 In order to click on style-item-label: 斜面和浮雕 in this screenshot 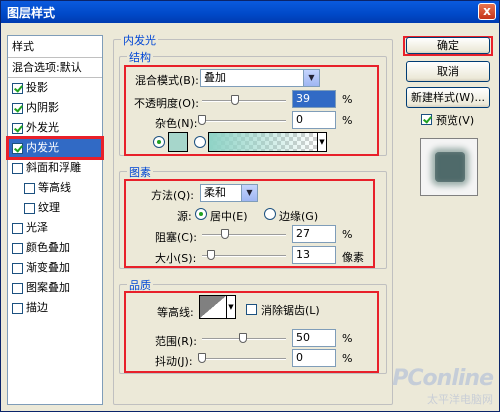, I will do `click(53, 167)`.